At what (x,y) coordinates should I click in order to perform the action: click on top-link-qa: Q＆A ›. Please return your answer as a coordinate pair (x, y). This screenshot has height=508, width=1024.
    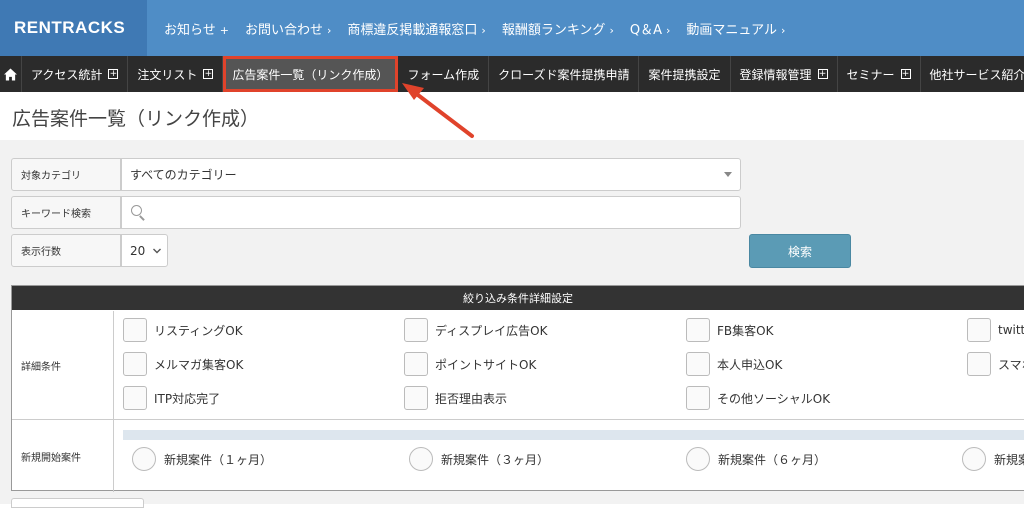
    Looking at the image, I should click on (650, 28).